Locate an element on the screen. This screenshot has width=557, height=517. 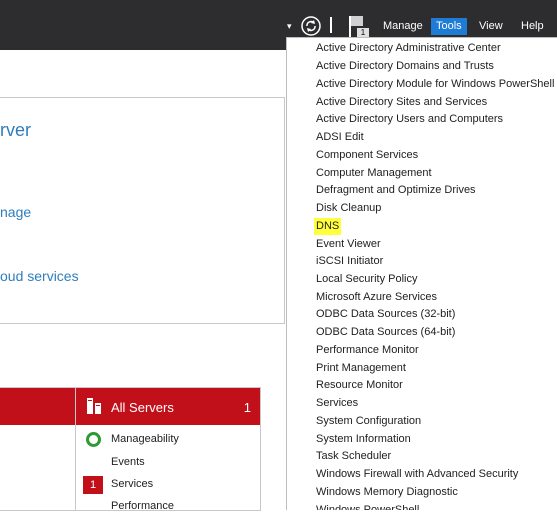
menu-item-adsi-edit: ADSI Edit is located at coordinates (340, 137).